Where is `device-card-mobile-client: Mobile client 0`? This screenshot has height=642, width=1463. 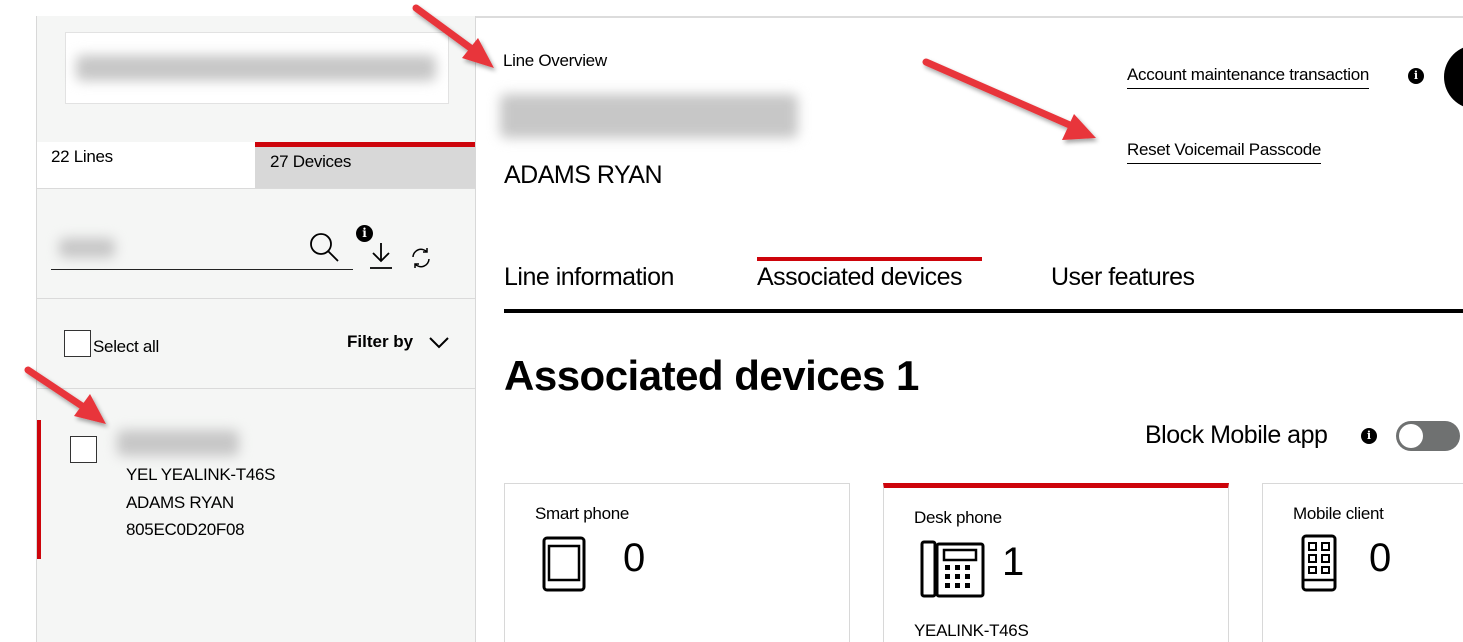 device-card-mobile-client: Mobile client 0 is located at coordinates (1362, 562).